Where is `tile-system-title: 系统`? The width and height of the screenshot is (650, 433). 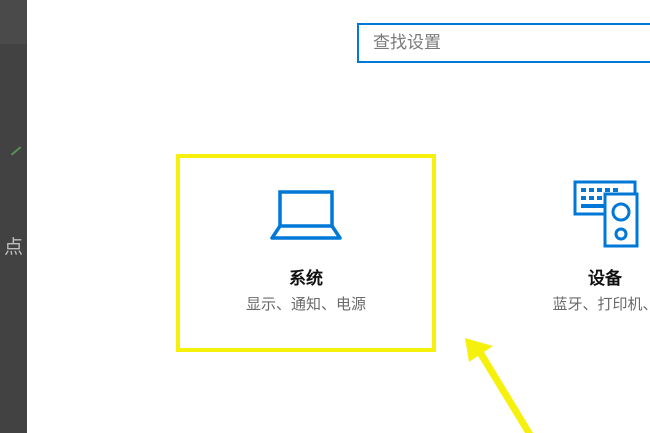 tile-system-title: 系统 is located at coordinates (306, 279).